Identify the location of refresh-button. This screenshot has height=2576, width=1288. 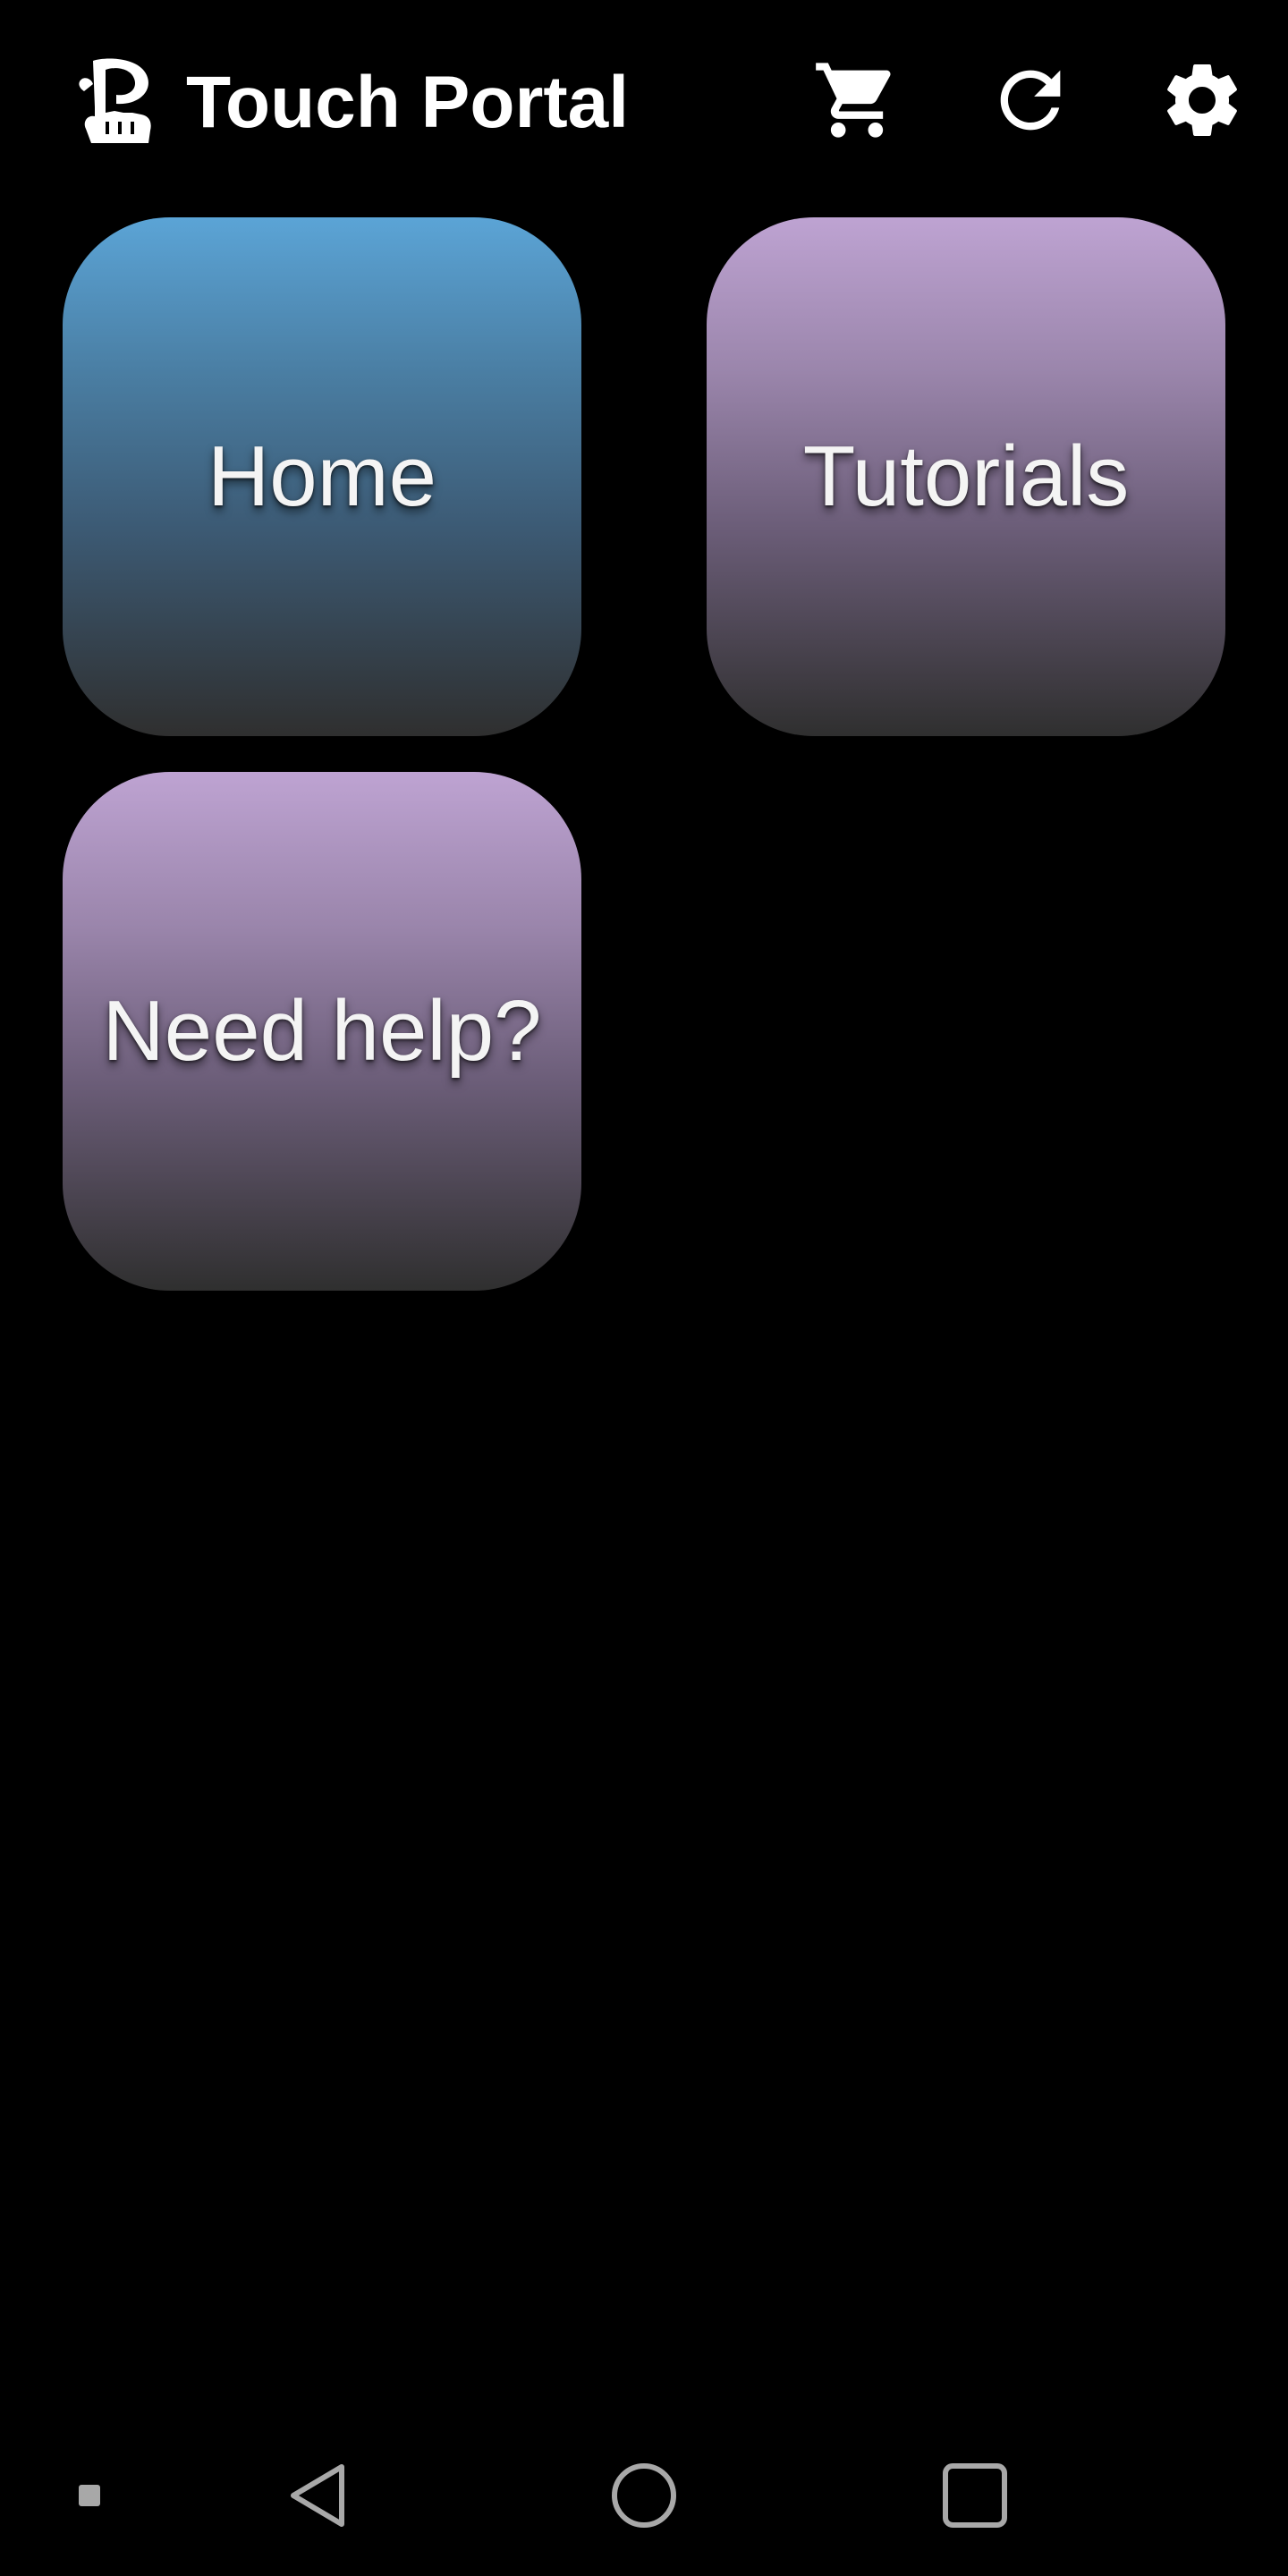
(1030, 100).